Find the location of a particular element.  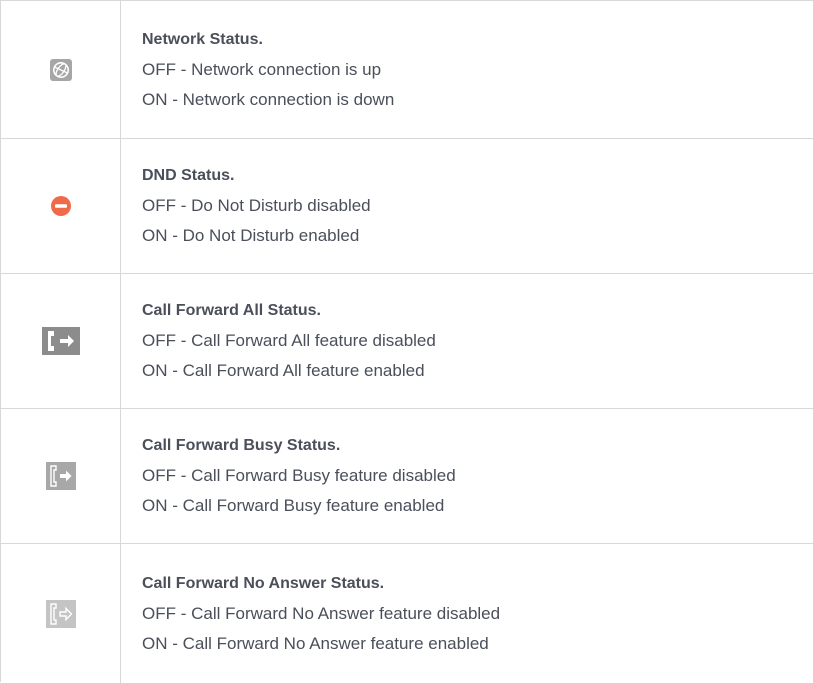

call-forward-all-icon is located at coordinates (60, 341).